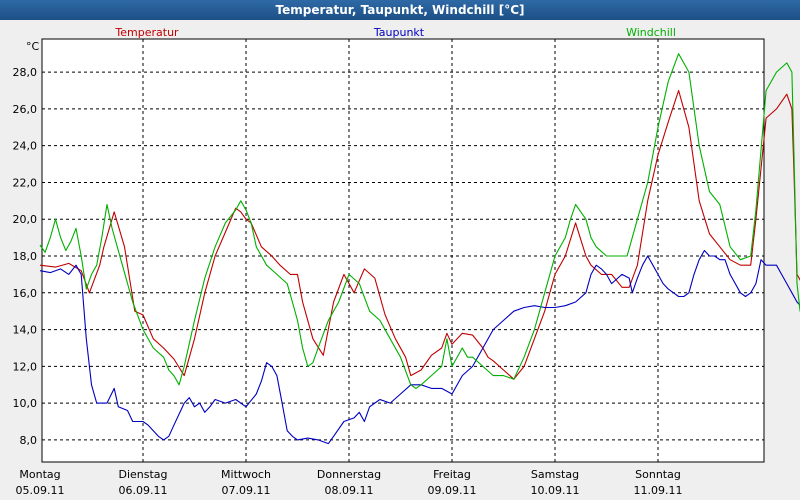  Describe the element at coordinates (555, 490) in the screenshot. I see `x-tick-date: 10.09.11` at that location.